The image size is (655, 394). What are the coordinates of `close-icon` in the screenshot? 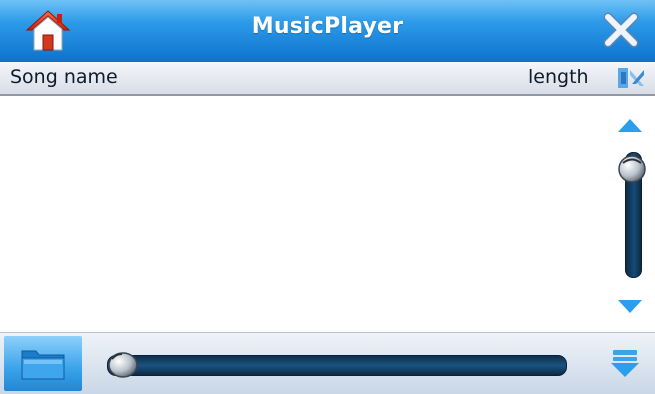 It's located at (621, 30).